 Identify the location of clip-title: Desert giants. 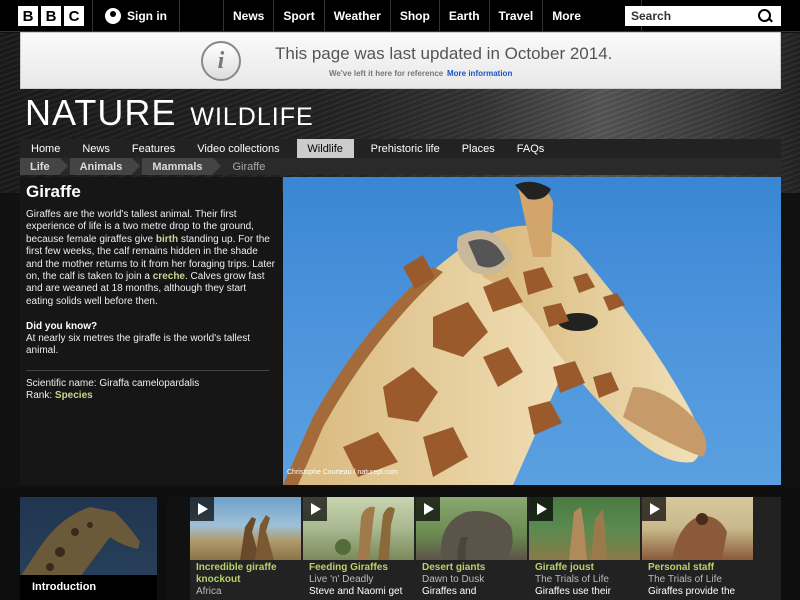
(454, 567).